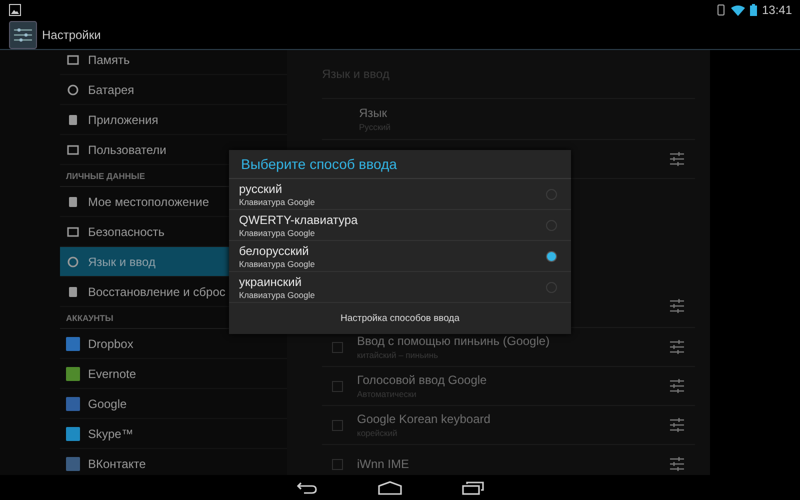  Describe the element at coordinates (15, 10) in the screenshot. I see `gallery-icon` at that location.